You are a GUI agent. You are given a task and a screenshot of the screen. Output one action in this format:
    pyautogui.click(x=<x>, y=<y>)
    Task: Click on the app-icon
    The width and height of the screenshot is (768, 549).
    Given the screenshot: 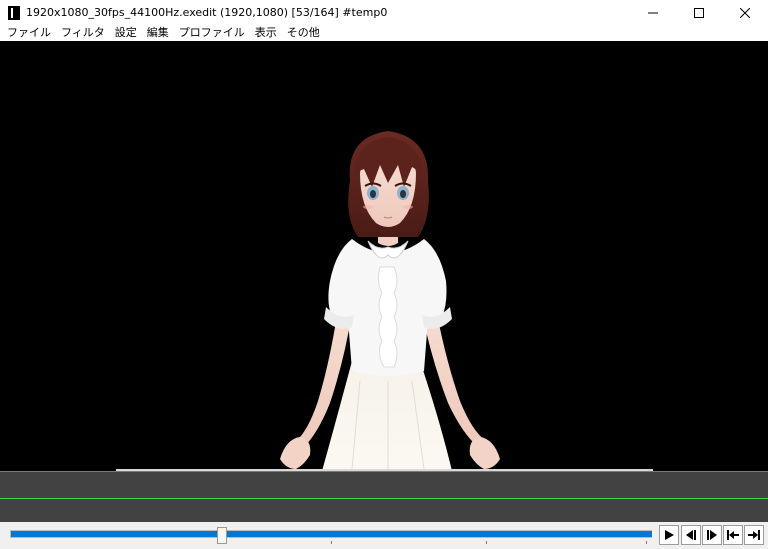 What is the action you would take?
    pyautogui.click(x=14, y=12)
    